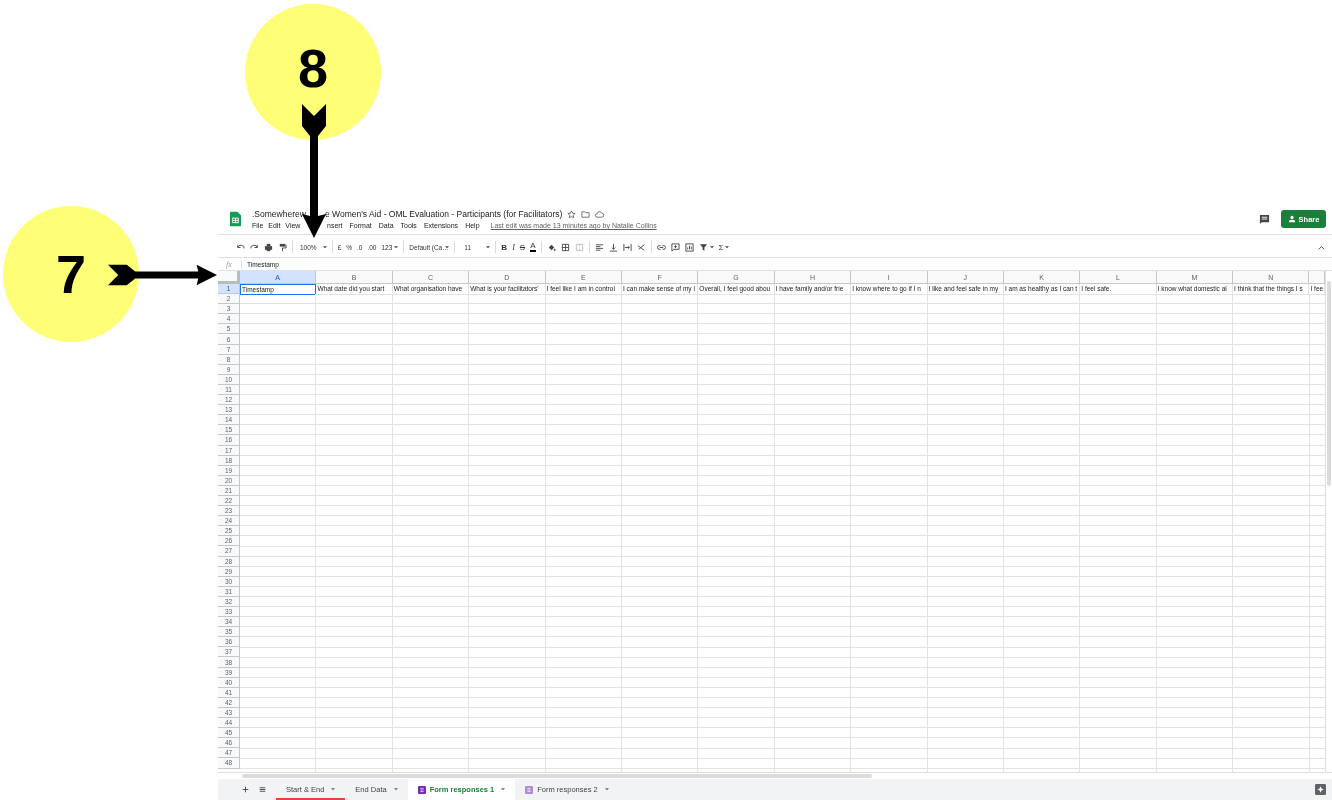 The image size is (1332, 800). Describe the element at coordinates (565, 247) in the screenshot. I see `borders-icon` at that location.